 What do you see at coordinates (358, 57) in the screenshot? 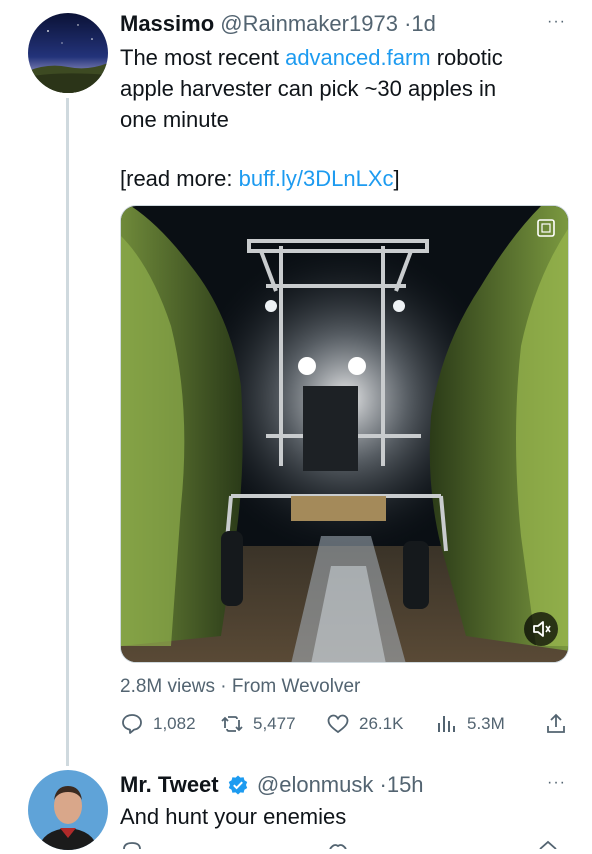
I see `advanced-farm-link: advanced.farm` at bounding box center [358, 57].